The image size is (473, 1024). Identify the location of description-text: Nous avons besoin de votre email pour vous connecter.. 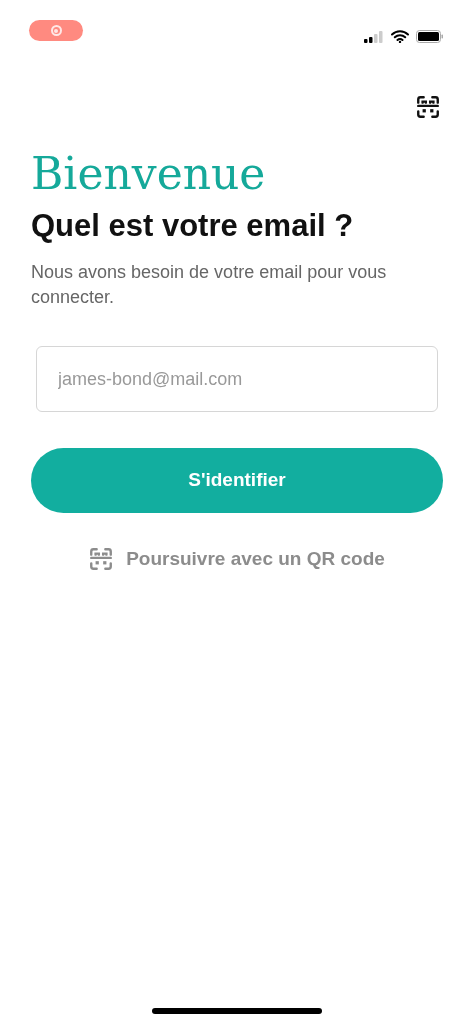
(209, 285).